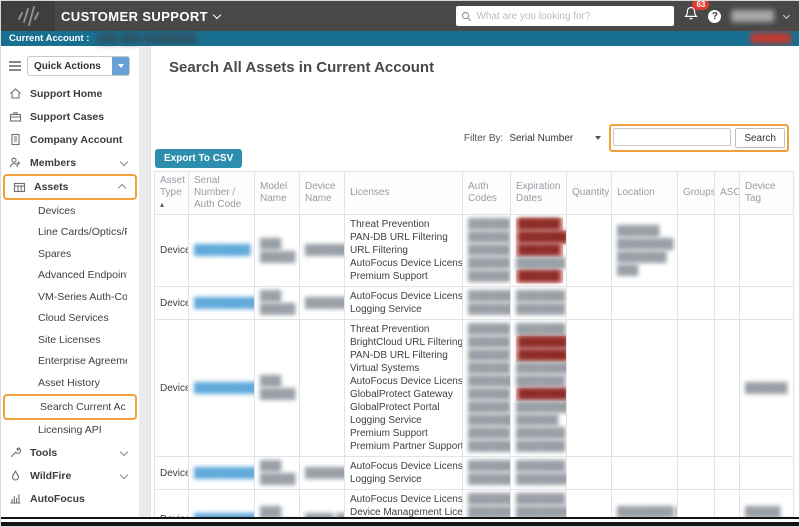 This screenshot has width=800, height=527. I want to click on cell-device-name: ██████, so click(322, 473).